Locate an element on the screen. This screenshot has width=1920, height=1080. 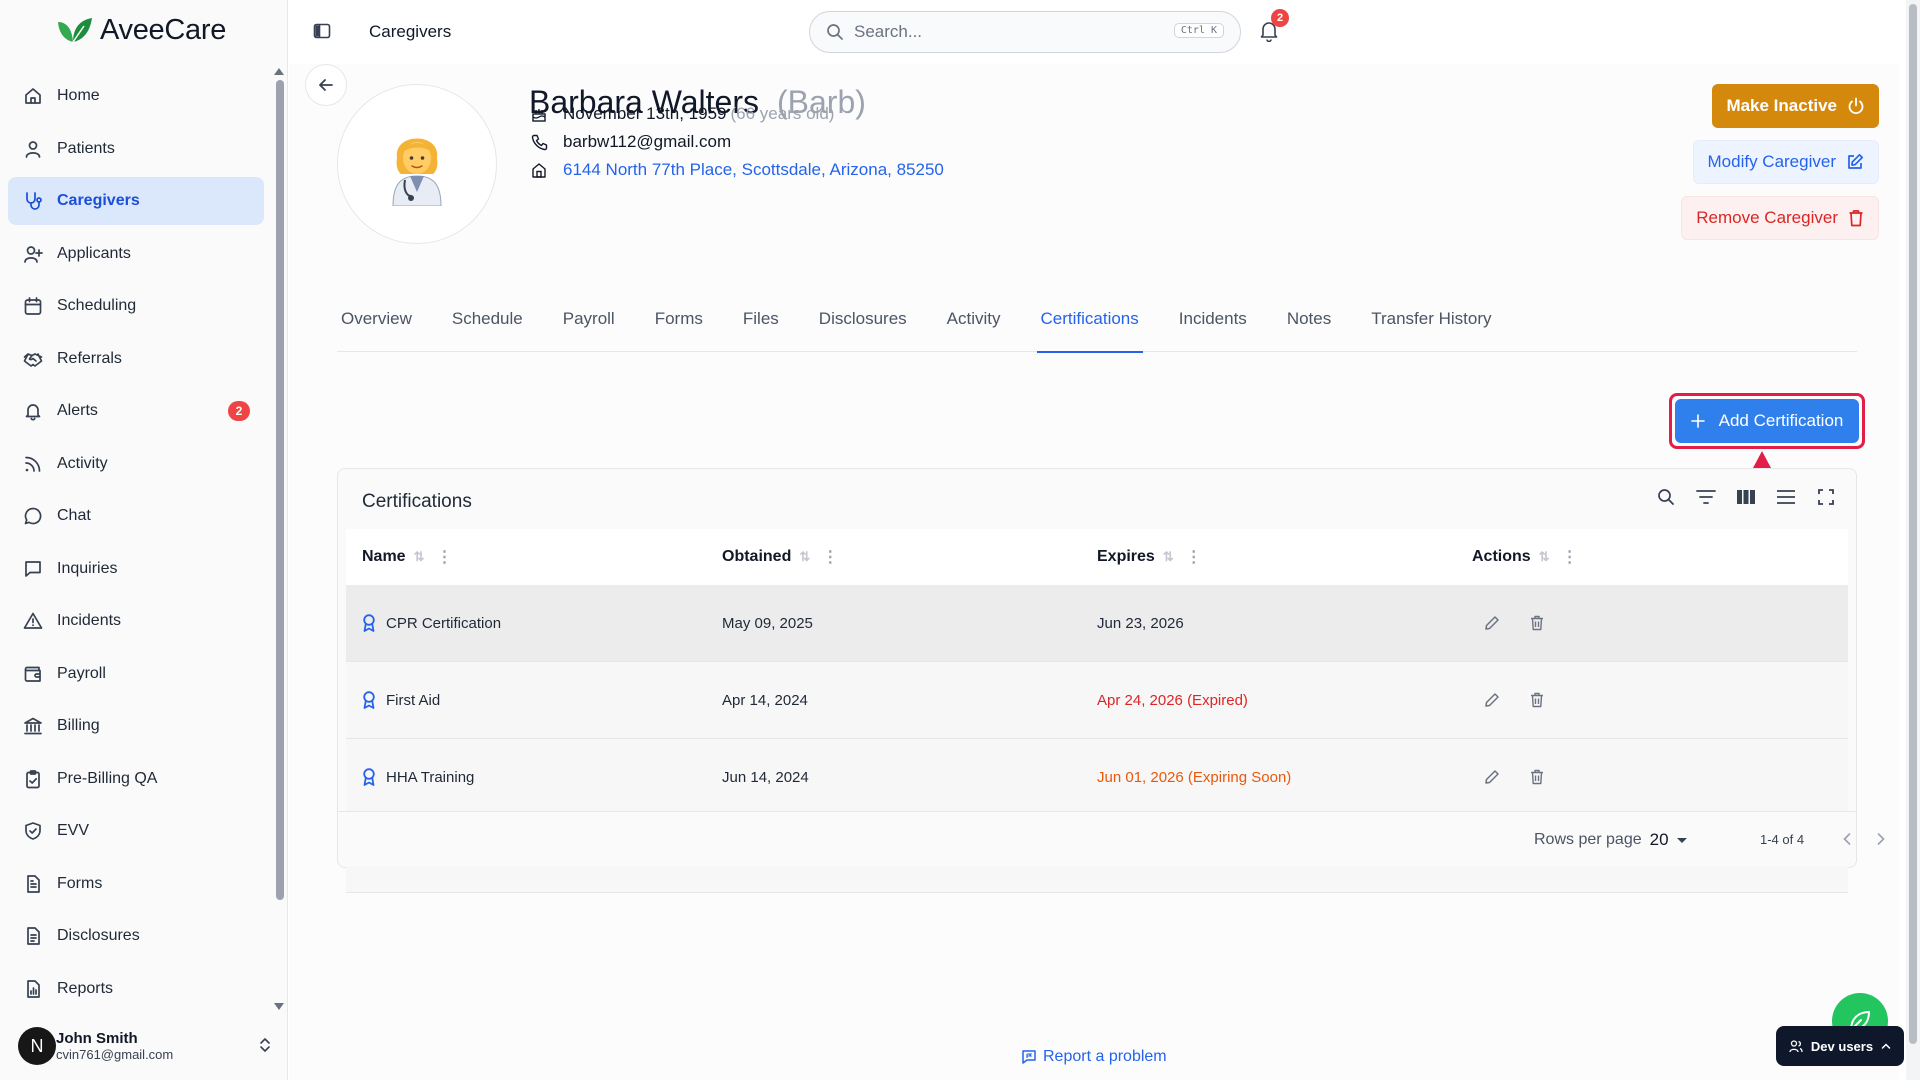
filter-icon is located at coordinates (1706, 497).